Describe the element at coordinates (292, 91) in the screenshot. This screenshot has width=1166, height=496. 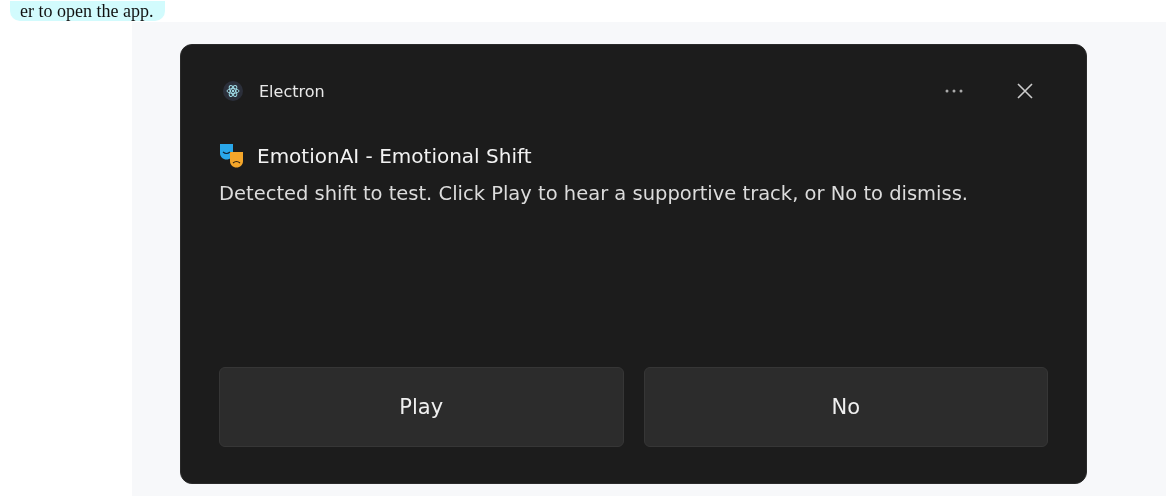
I see `app-name: Electron` at that location.